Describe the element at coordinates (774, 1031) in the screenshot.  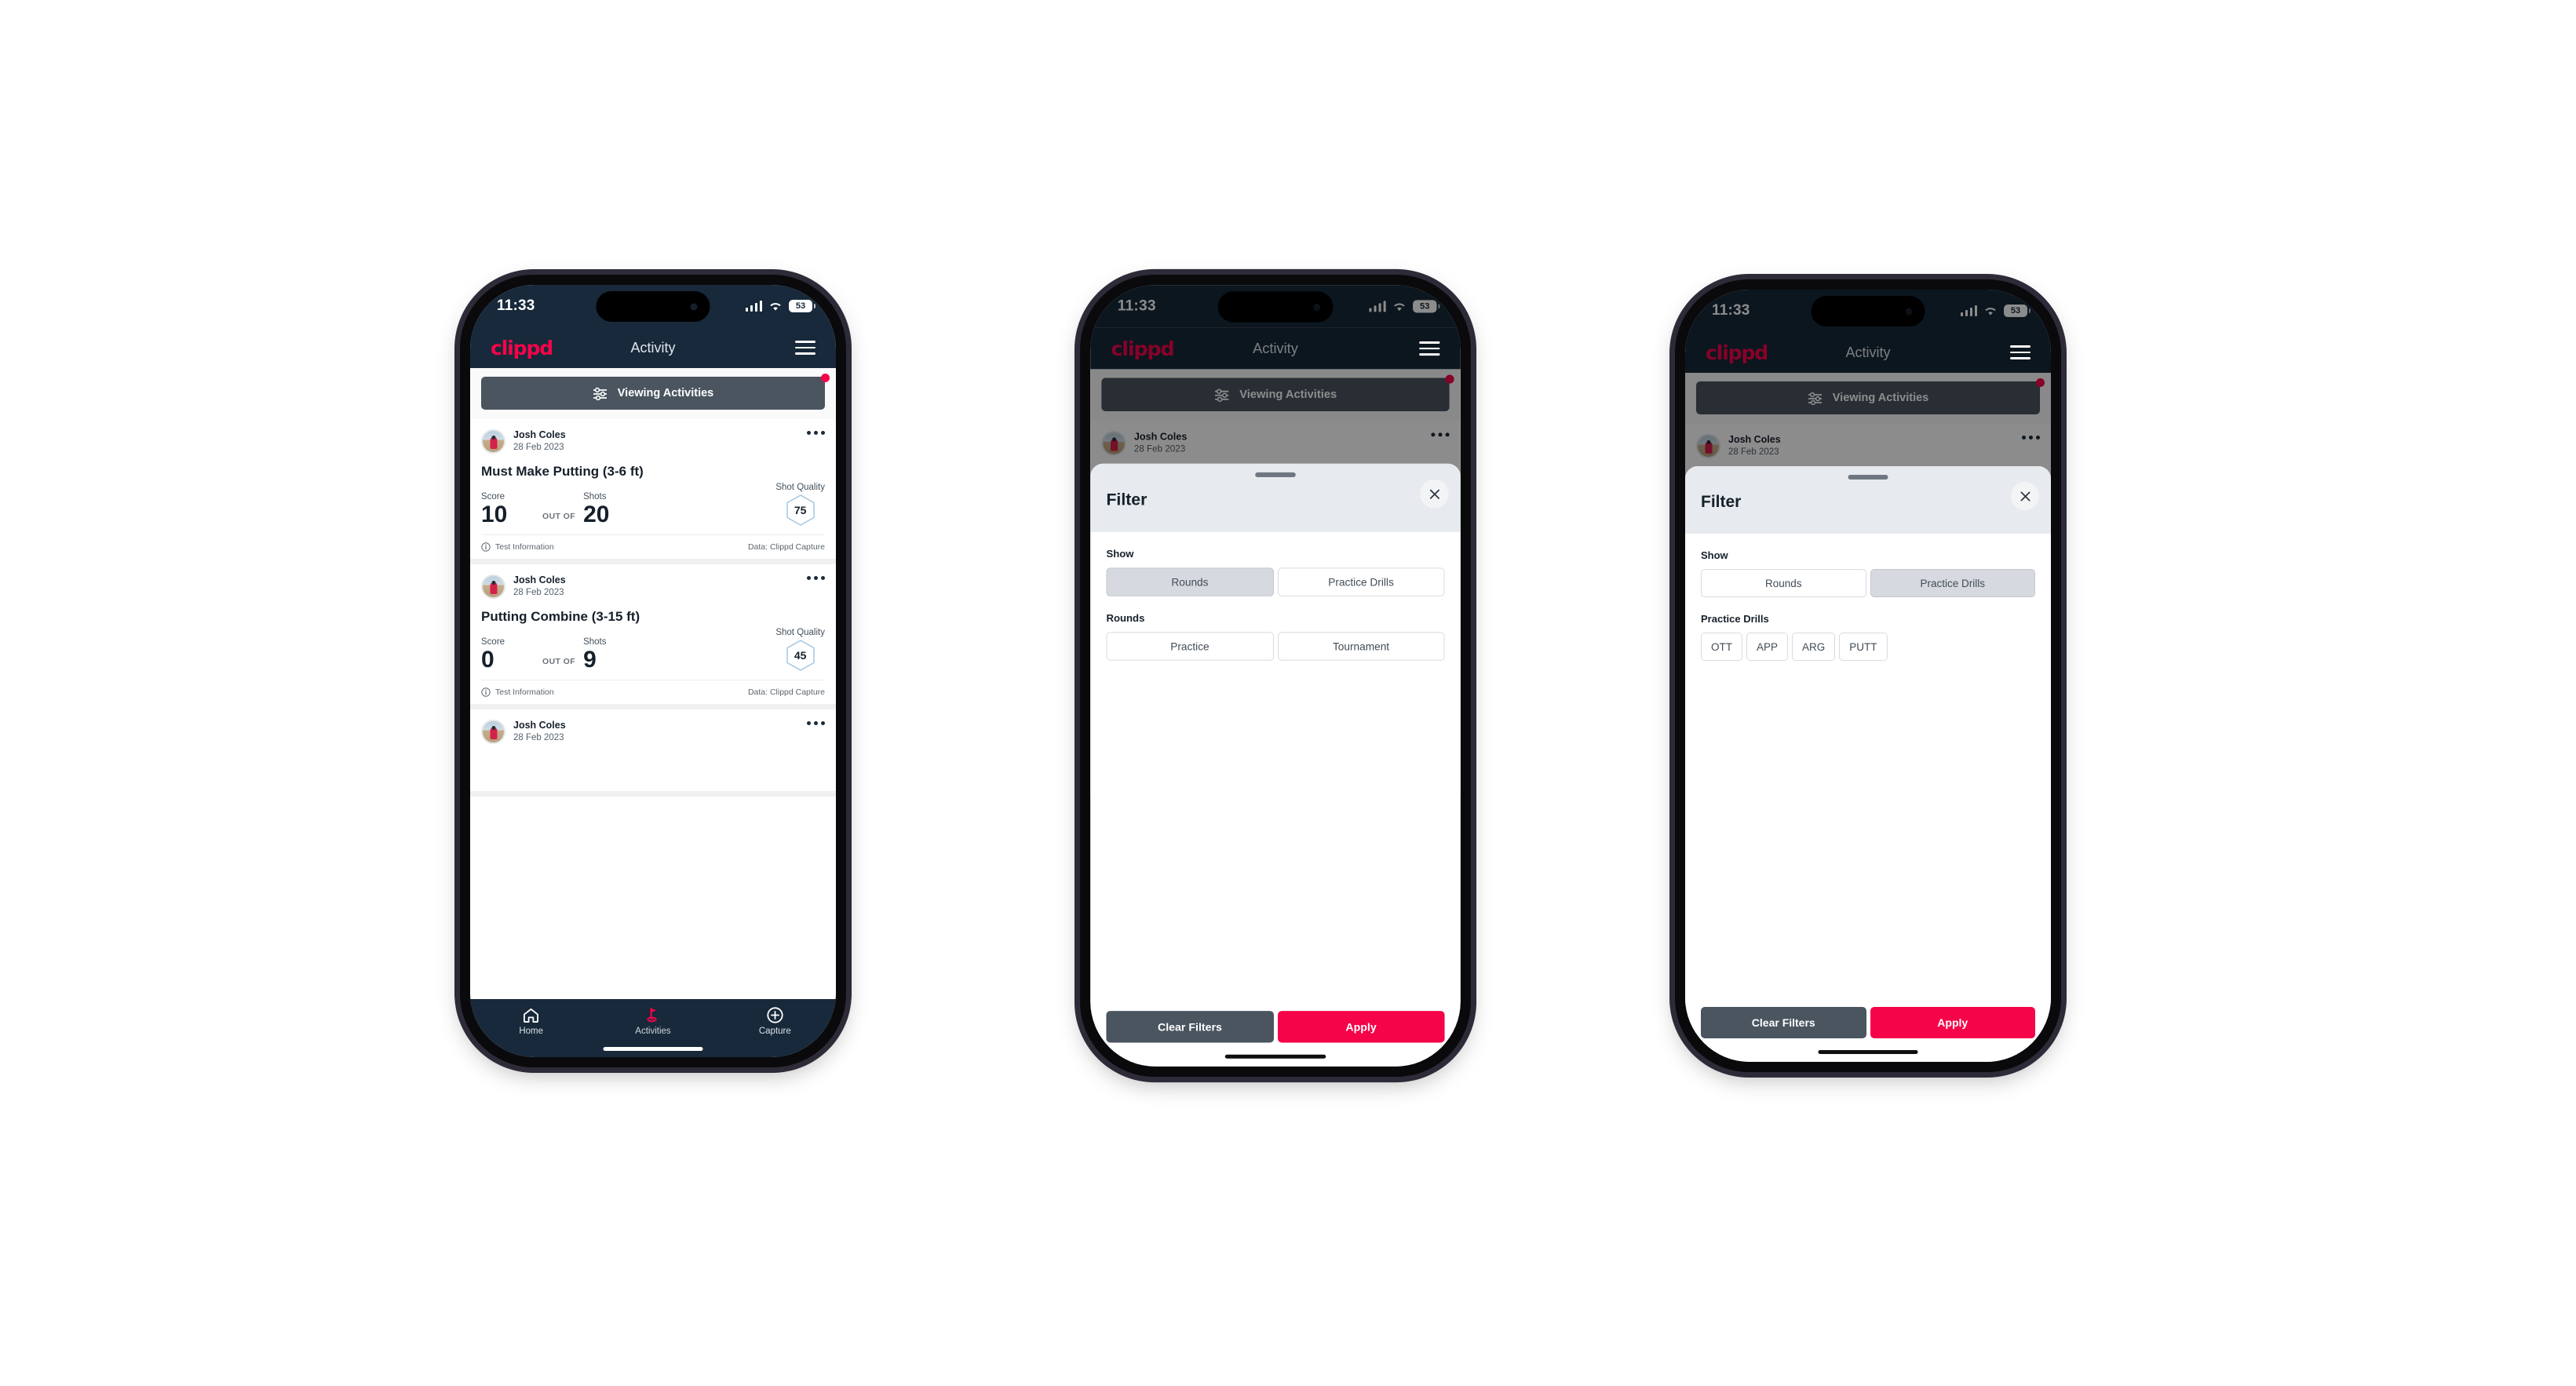
I see `tab-capture-label: Capture` at that location.